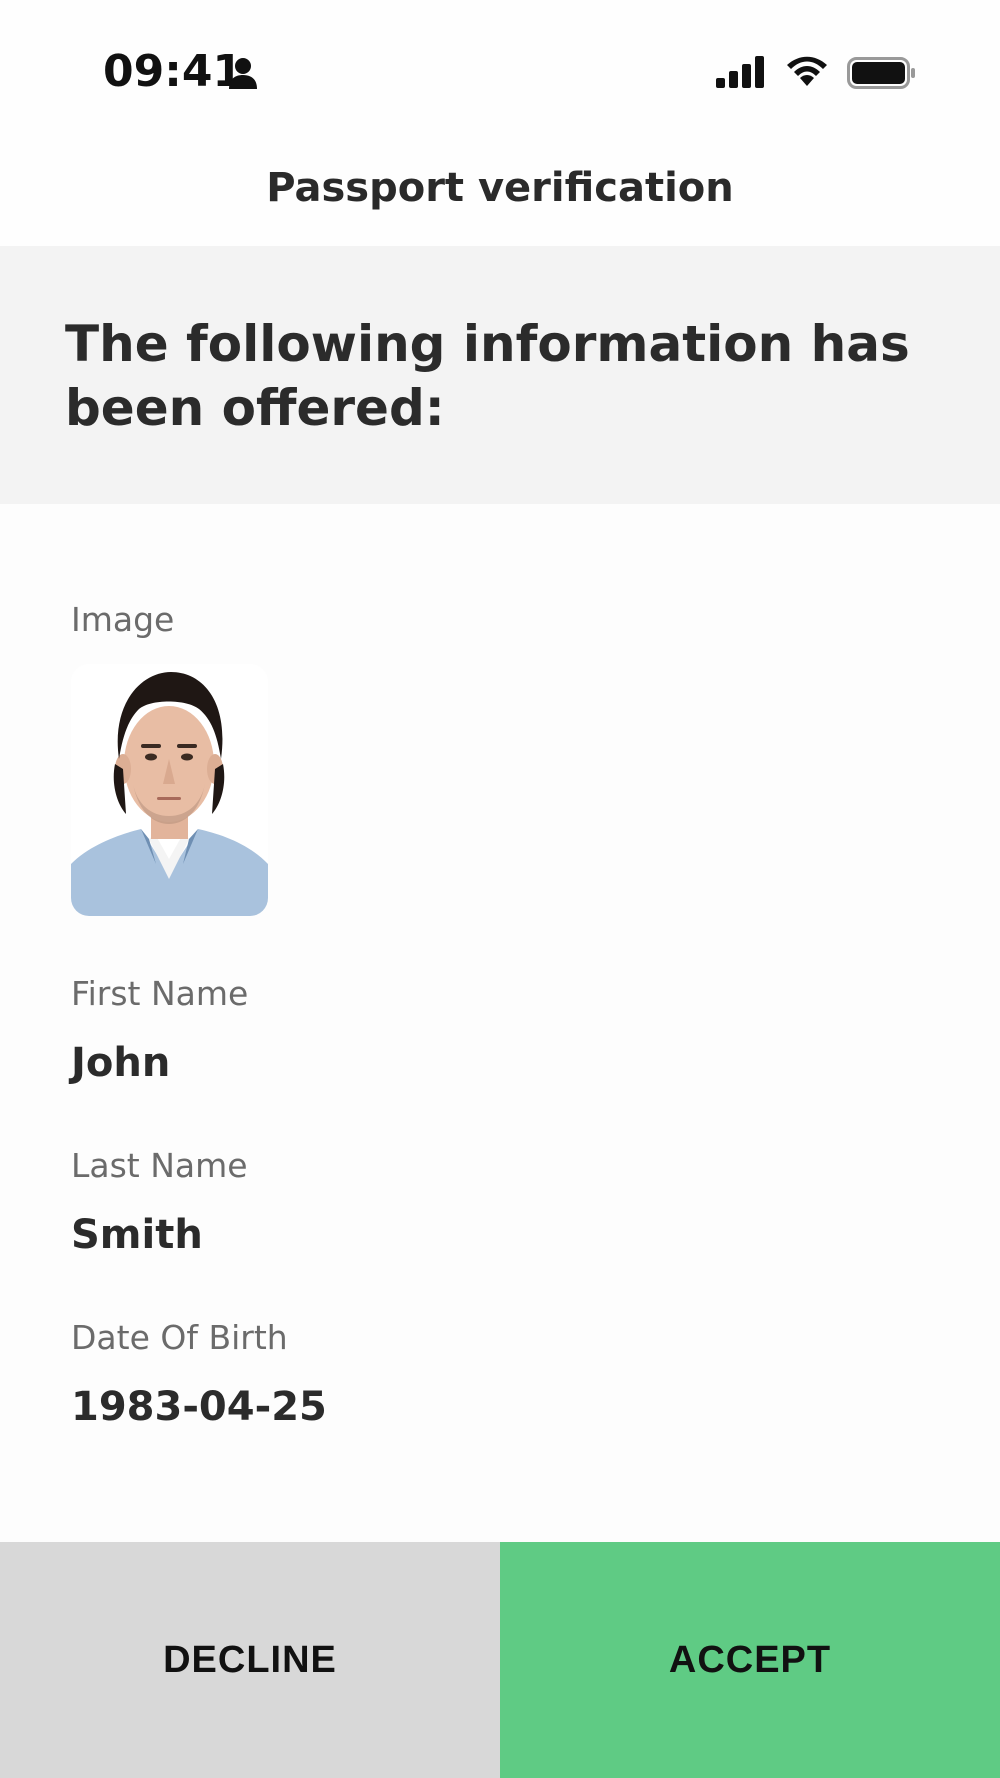  Describe the element at coordinates (137, 1235) in the screenshot. I see `last-name-value: Smith` at that location.